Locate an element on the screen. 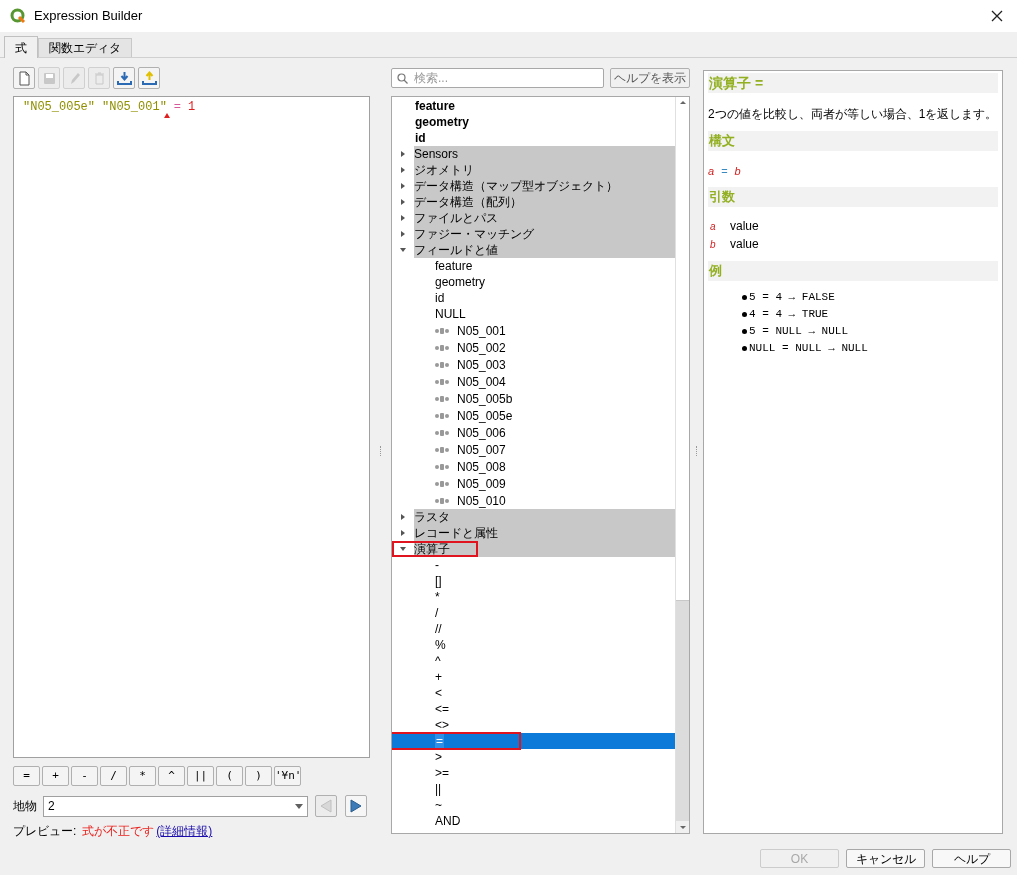 The height and width of the screenshot is (875, 1017). tree-item: NULL is located at coordinates (450, 314).